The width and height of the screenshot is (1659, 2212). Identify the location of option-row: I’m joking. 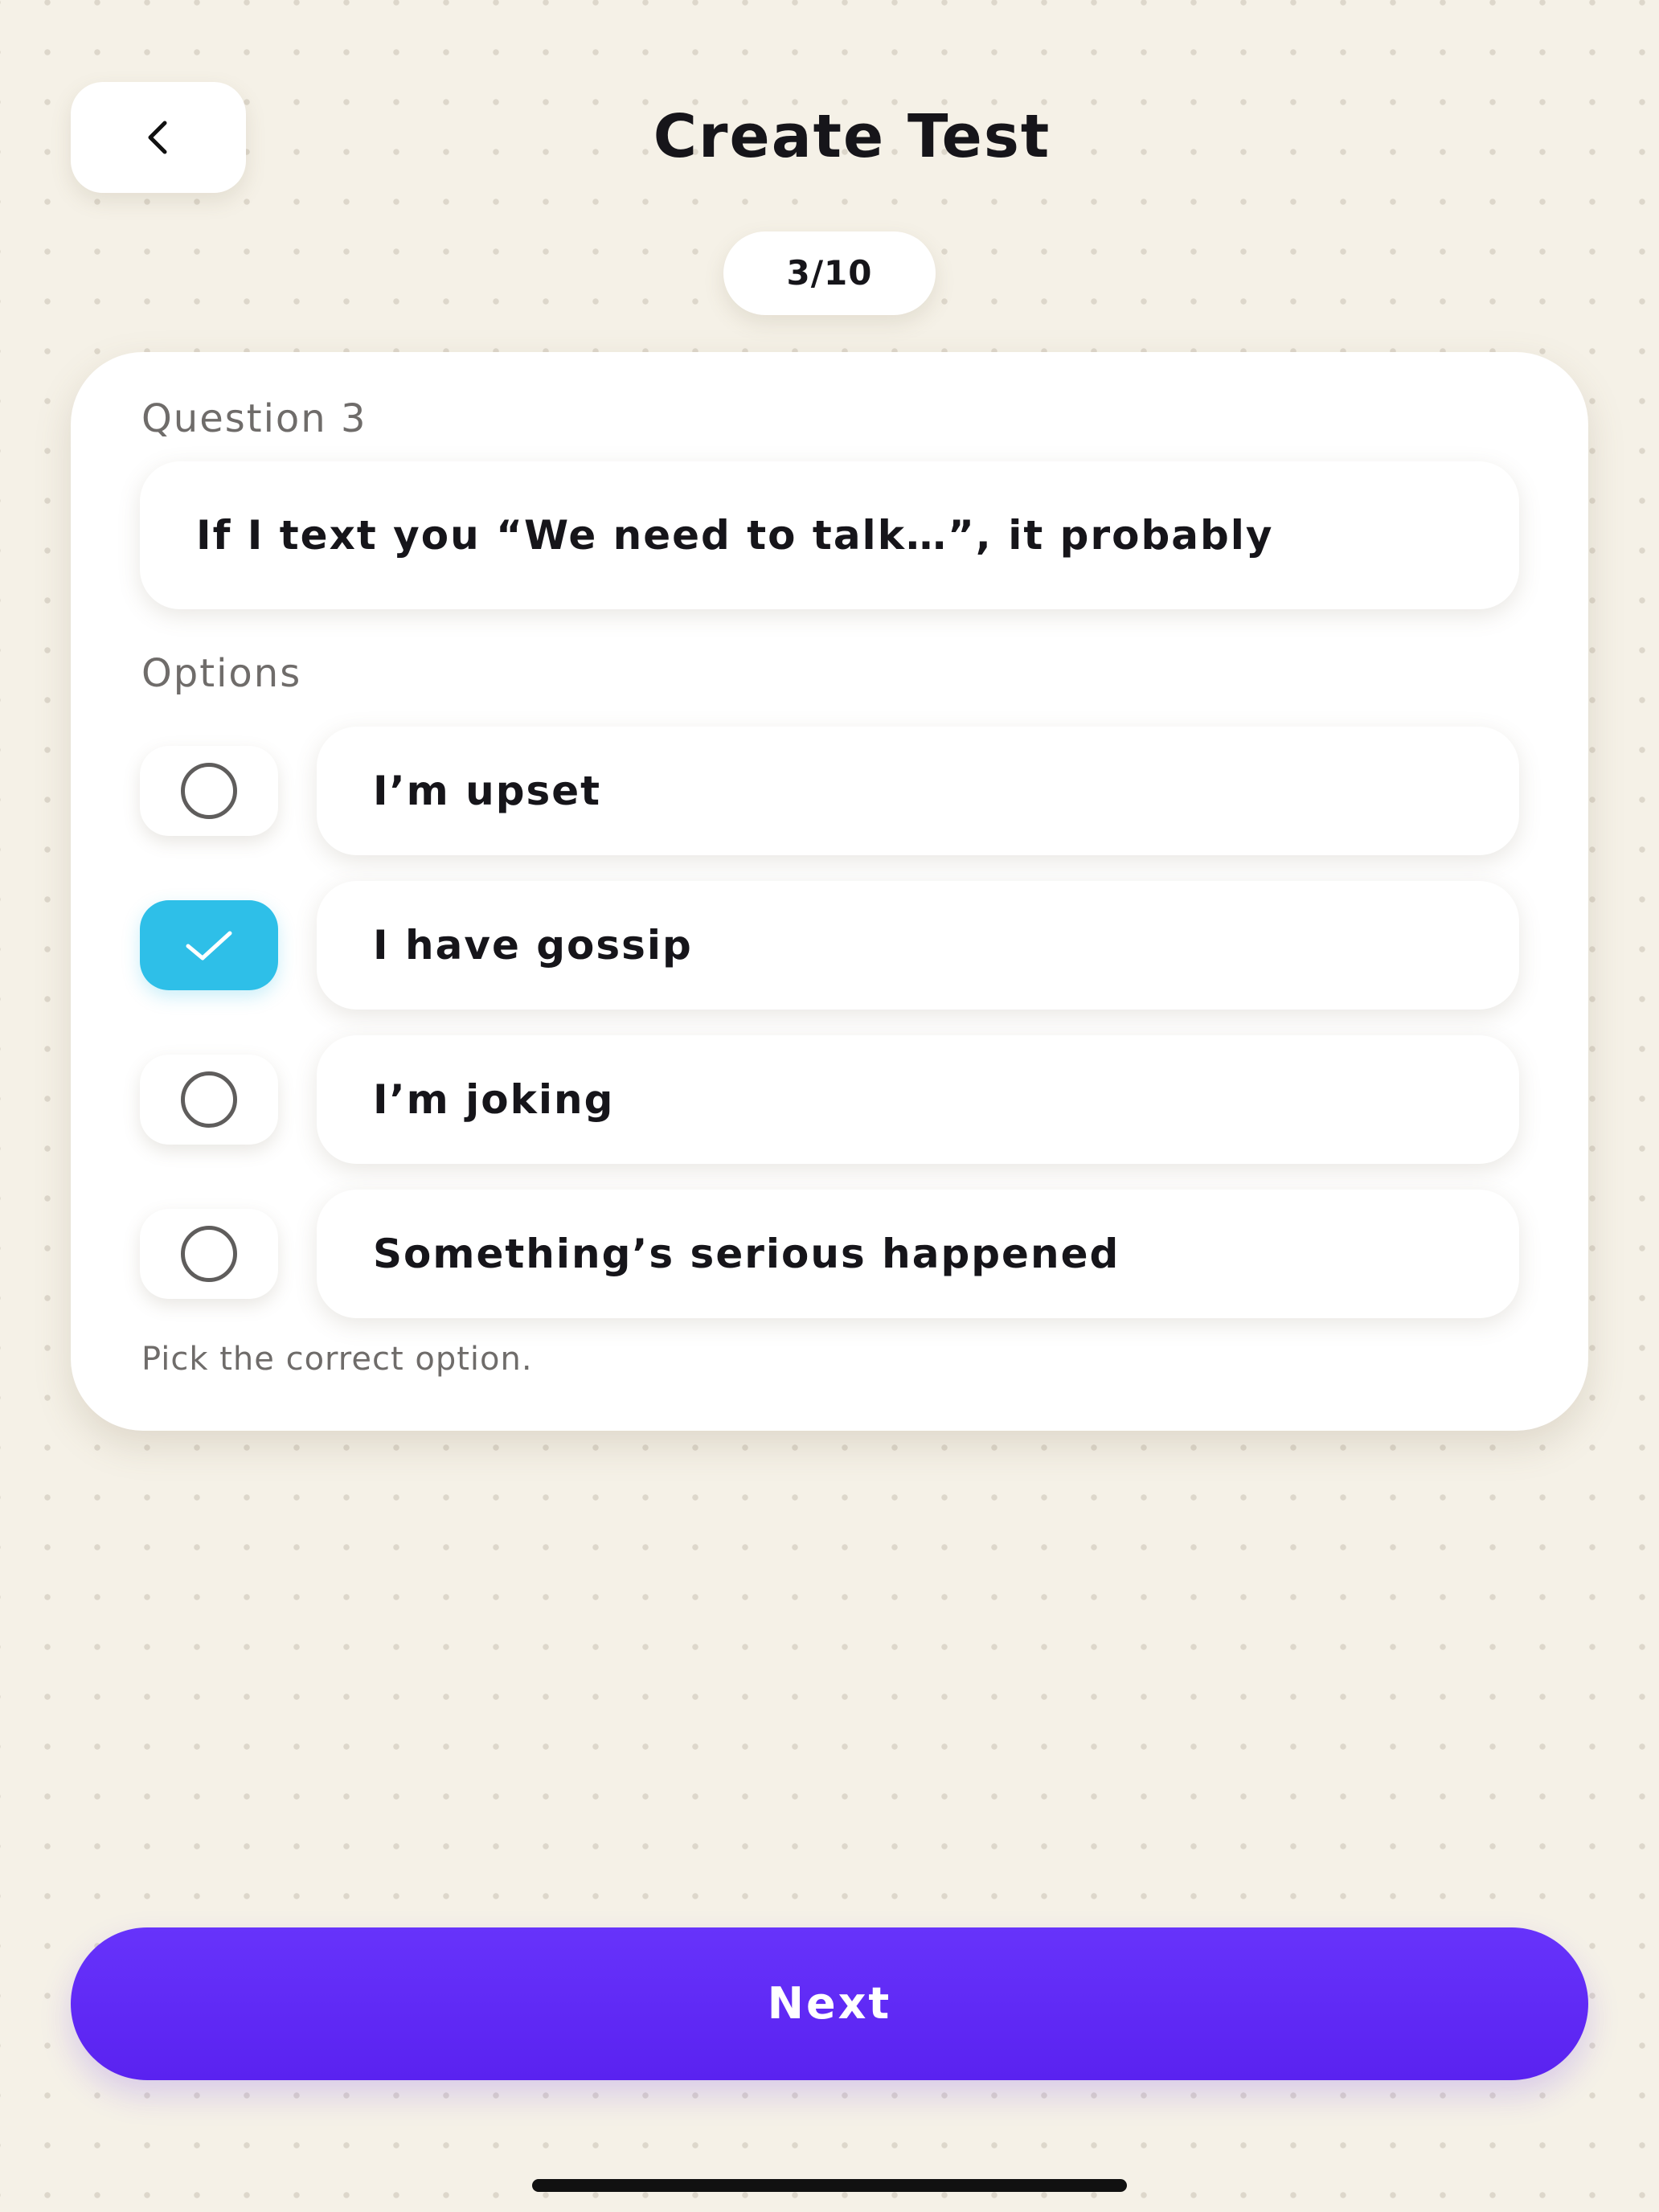
(829, 1099).